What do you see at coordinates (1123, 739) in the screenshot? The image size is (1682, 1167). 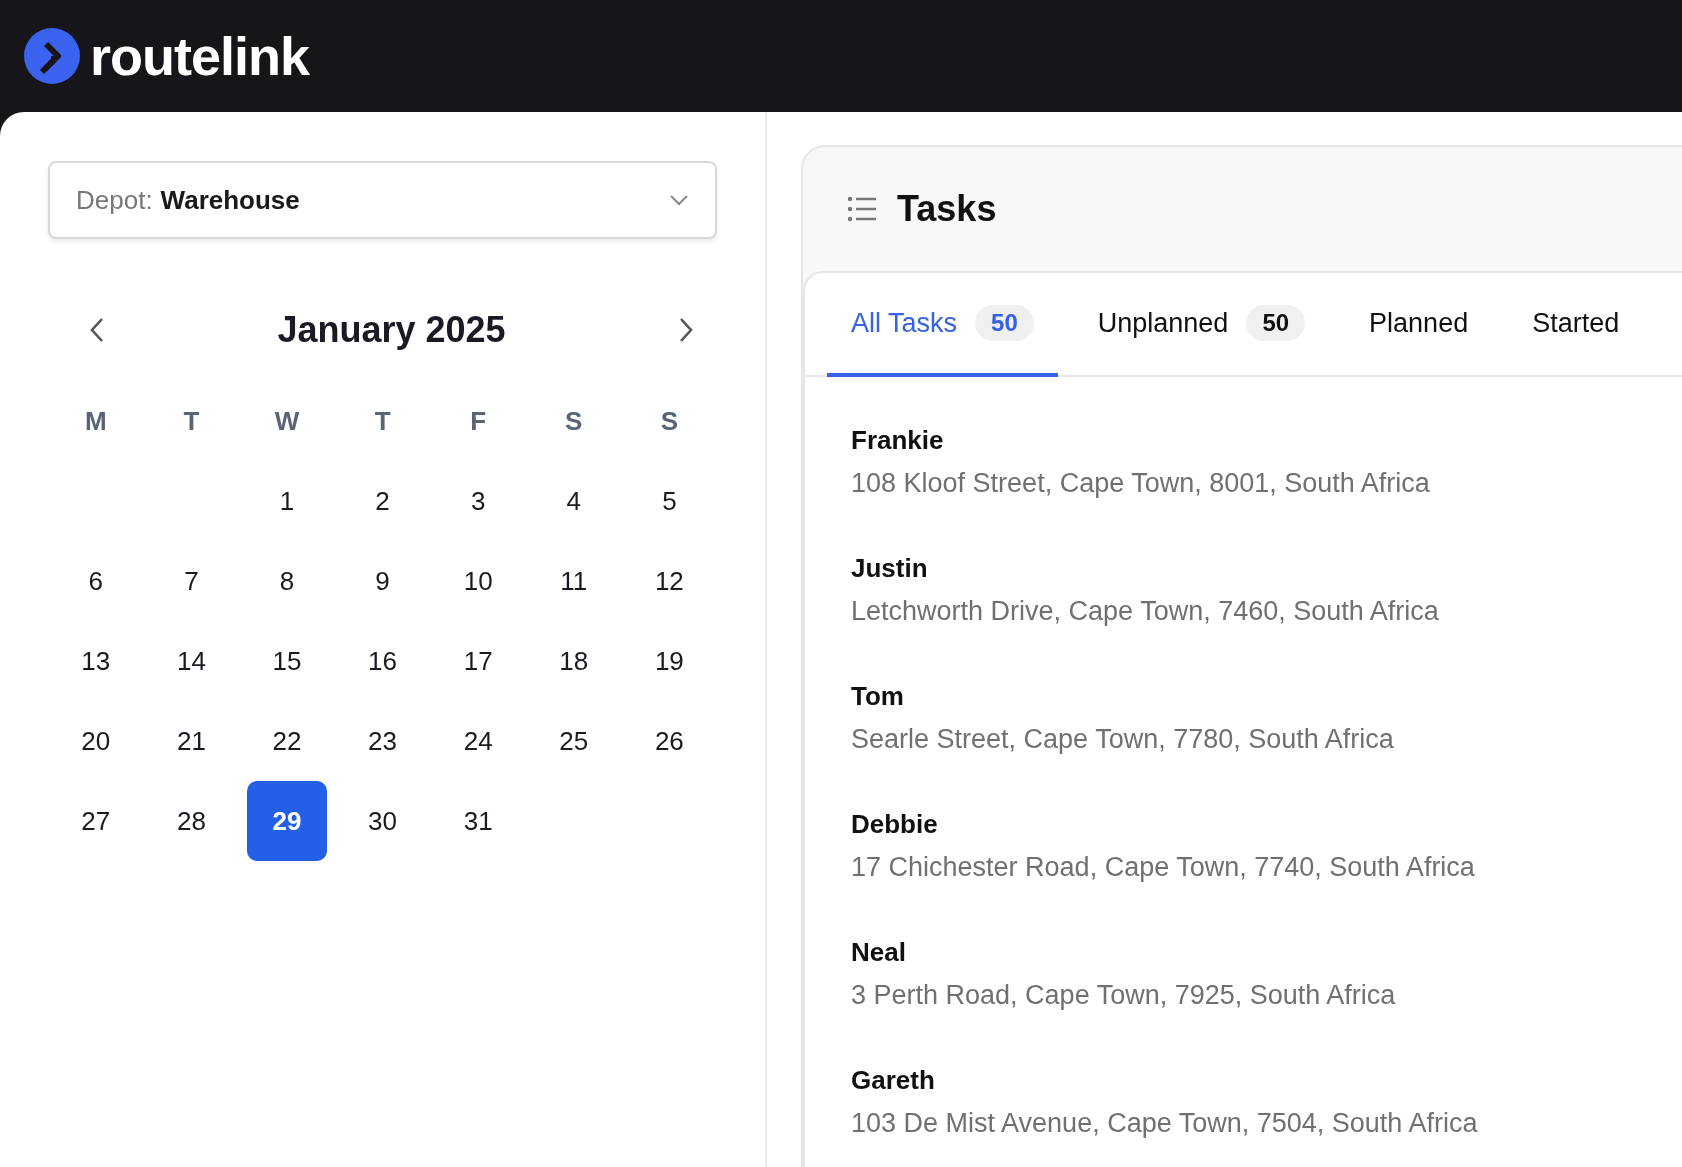 I see `task-address: Searle Street, Cape Town, 7780, South Africa` at bounding box center [1123, 739].